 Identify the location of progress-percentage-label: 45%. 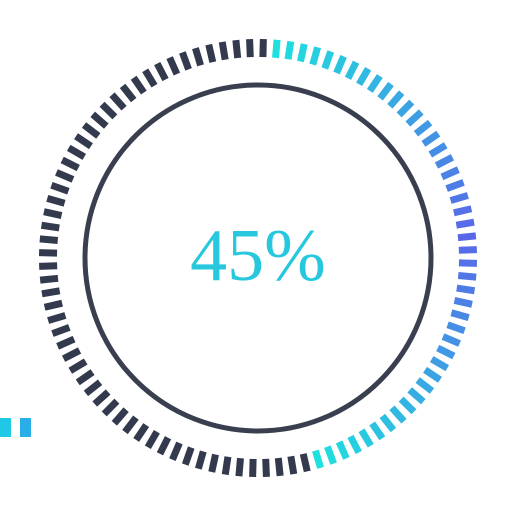
(258, 256).